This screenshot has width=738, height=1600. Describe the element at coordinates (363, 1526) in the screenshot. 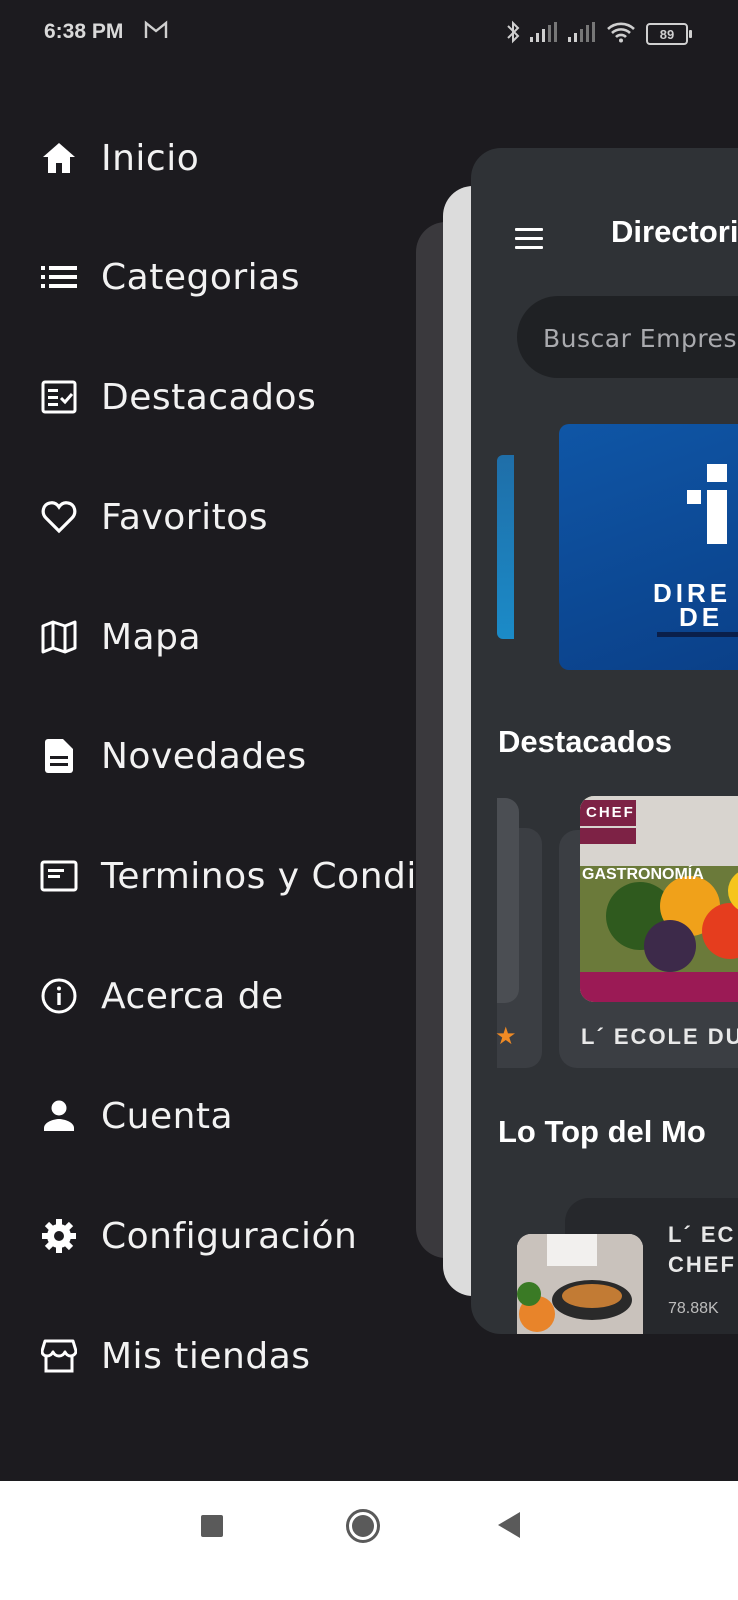

I see `home-button` at that location.